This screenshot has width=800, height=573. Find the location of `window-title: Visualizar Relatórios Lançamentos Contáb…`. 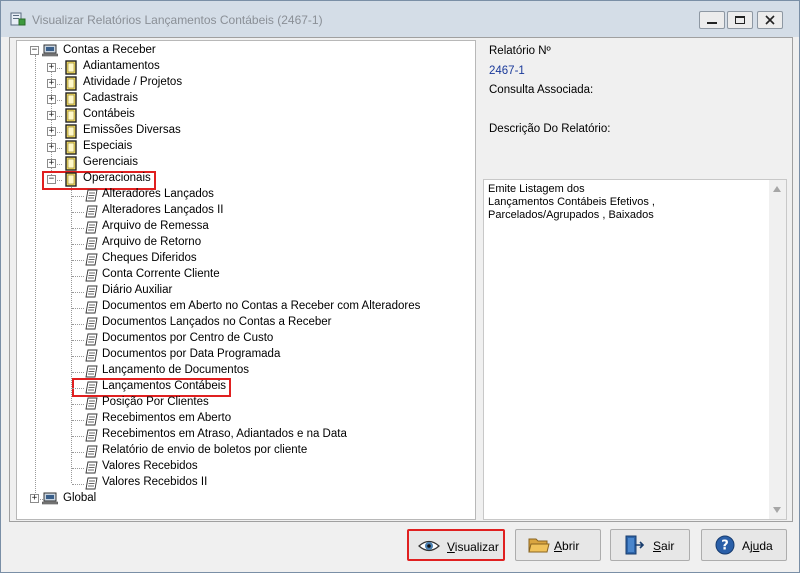

window-title: Visualizar Relatórios Lançamentos Contáb… is located at coordinates (177, 20).